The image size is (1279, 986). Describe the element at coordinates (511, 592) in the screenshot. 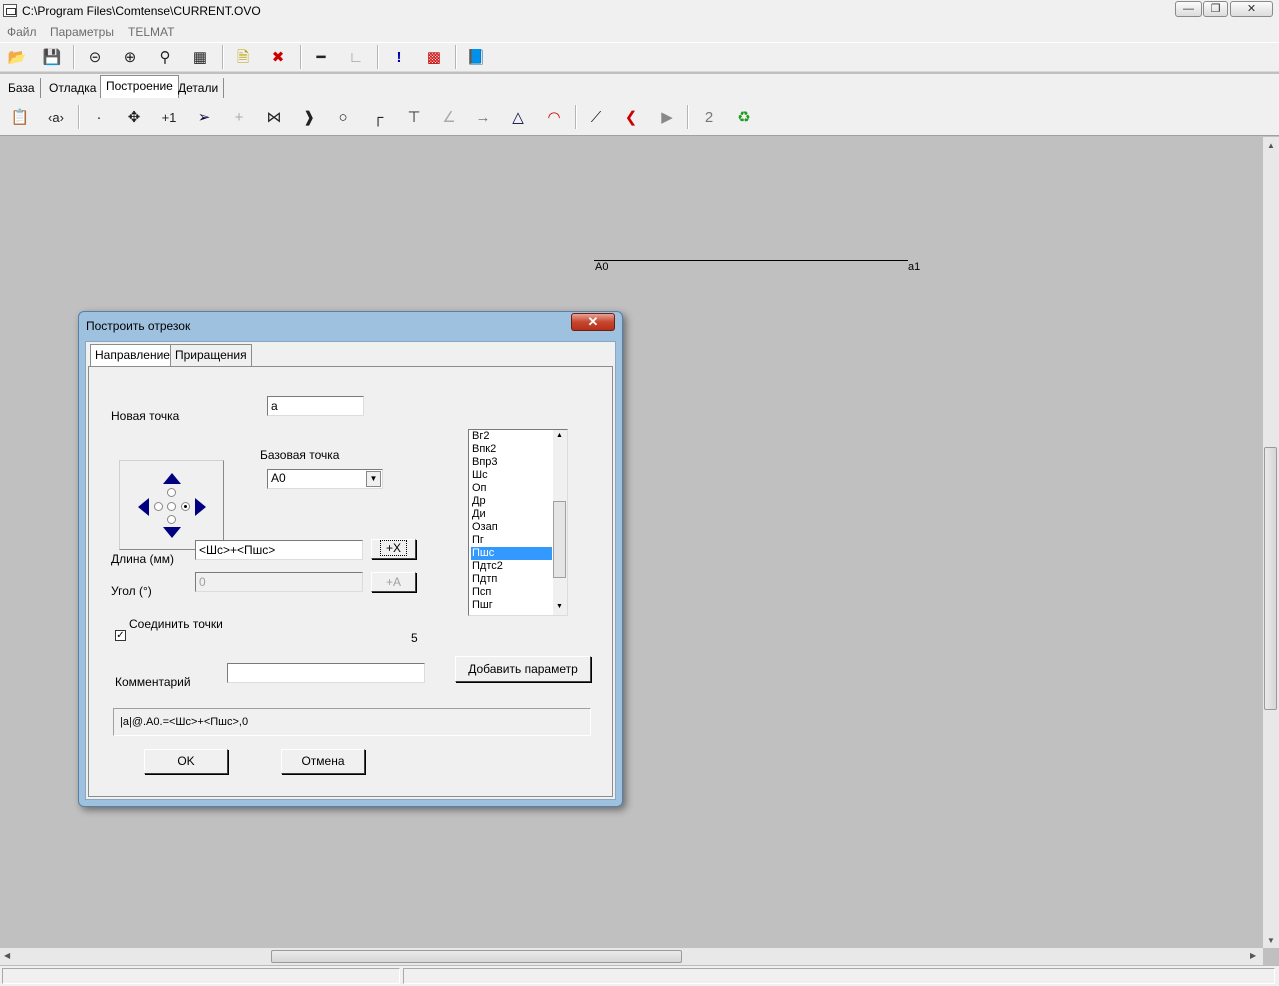

I see `list-item: Псп` at that location.